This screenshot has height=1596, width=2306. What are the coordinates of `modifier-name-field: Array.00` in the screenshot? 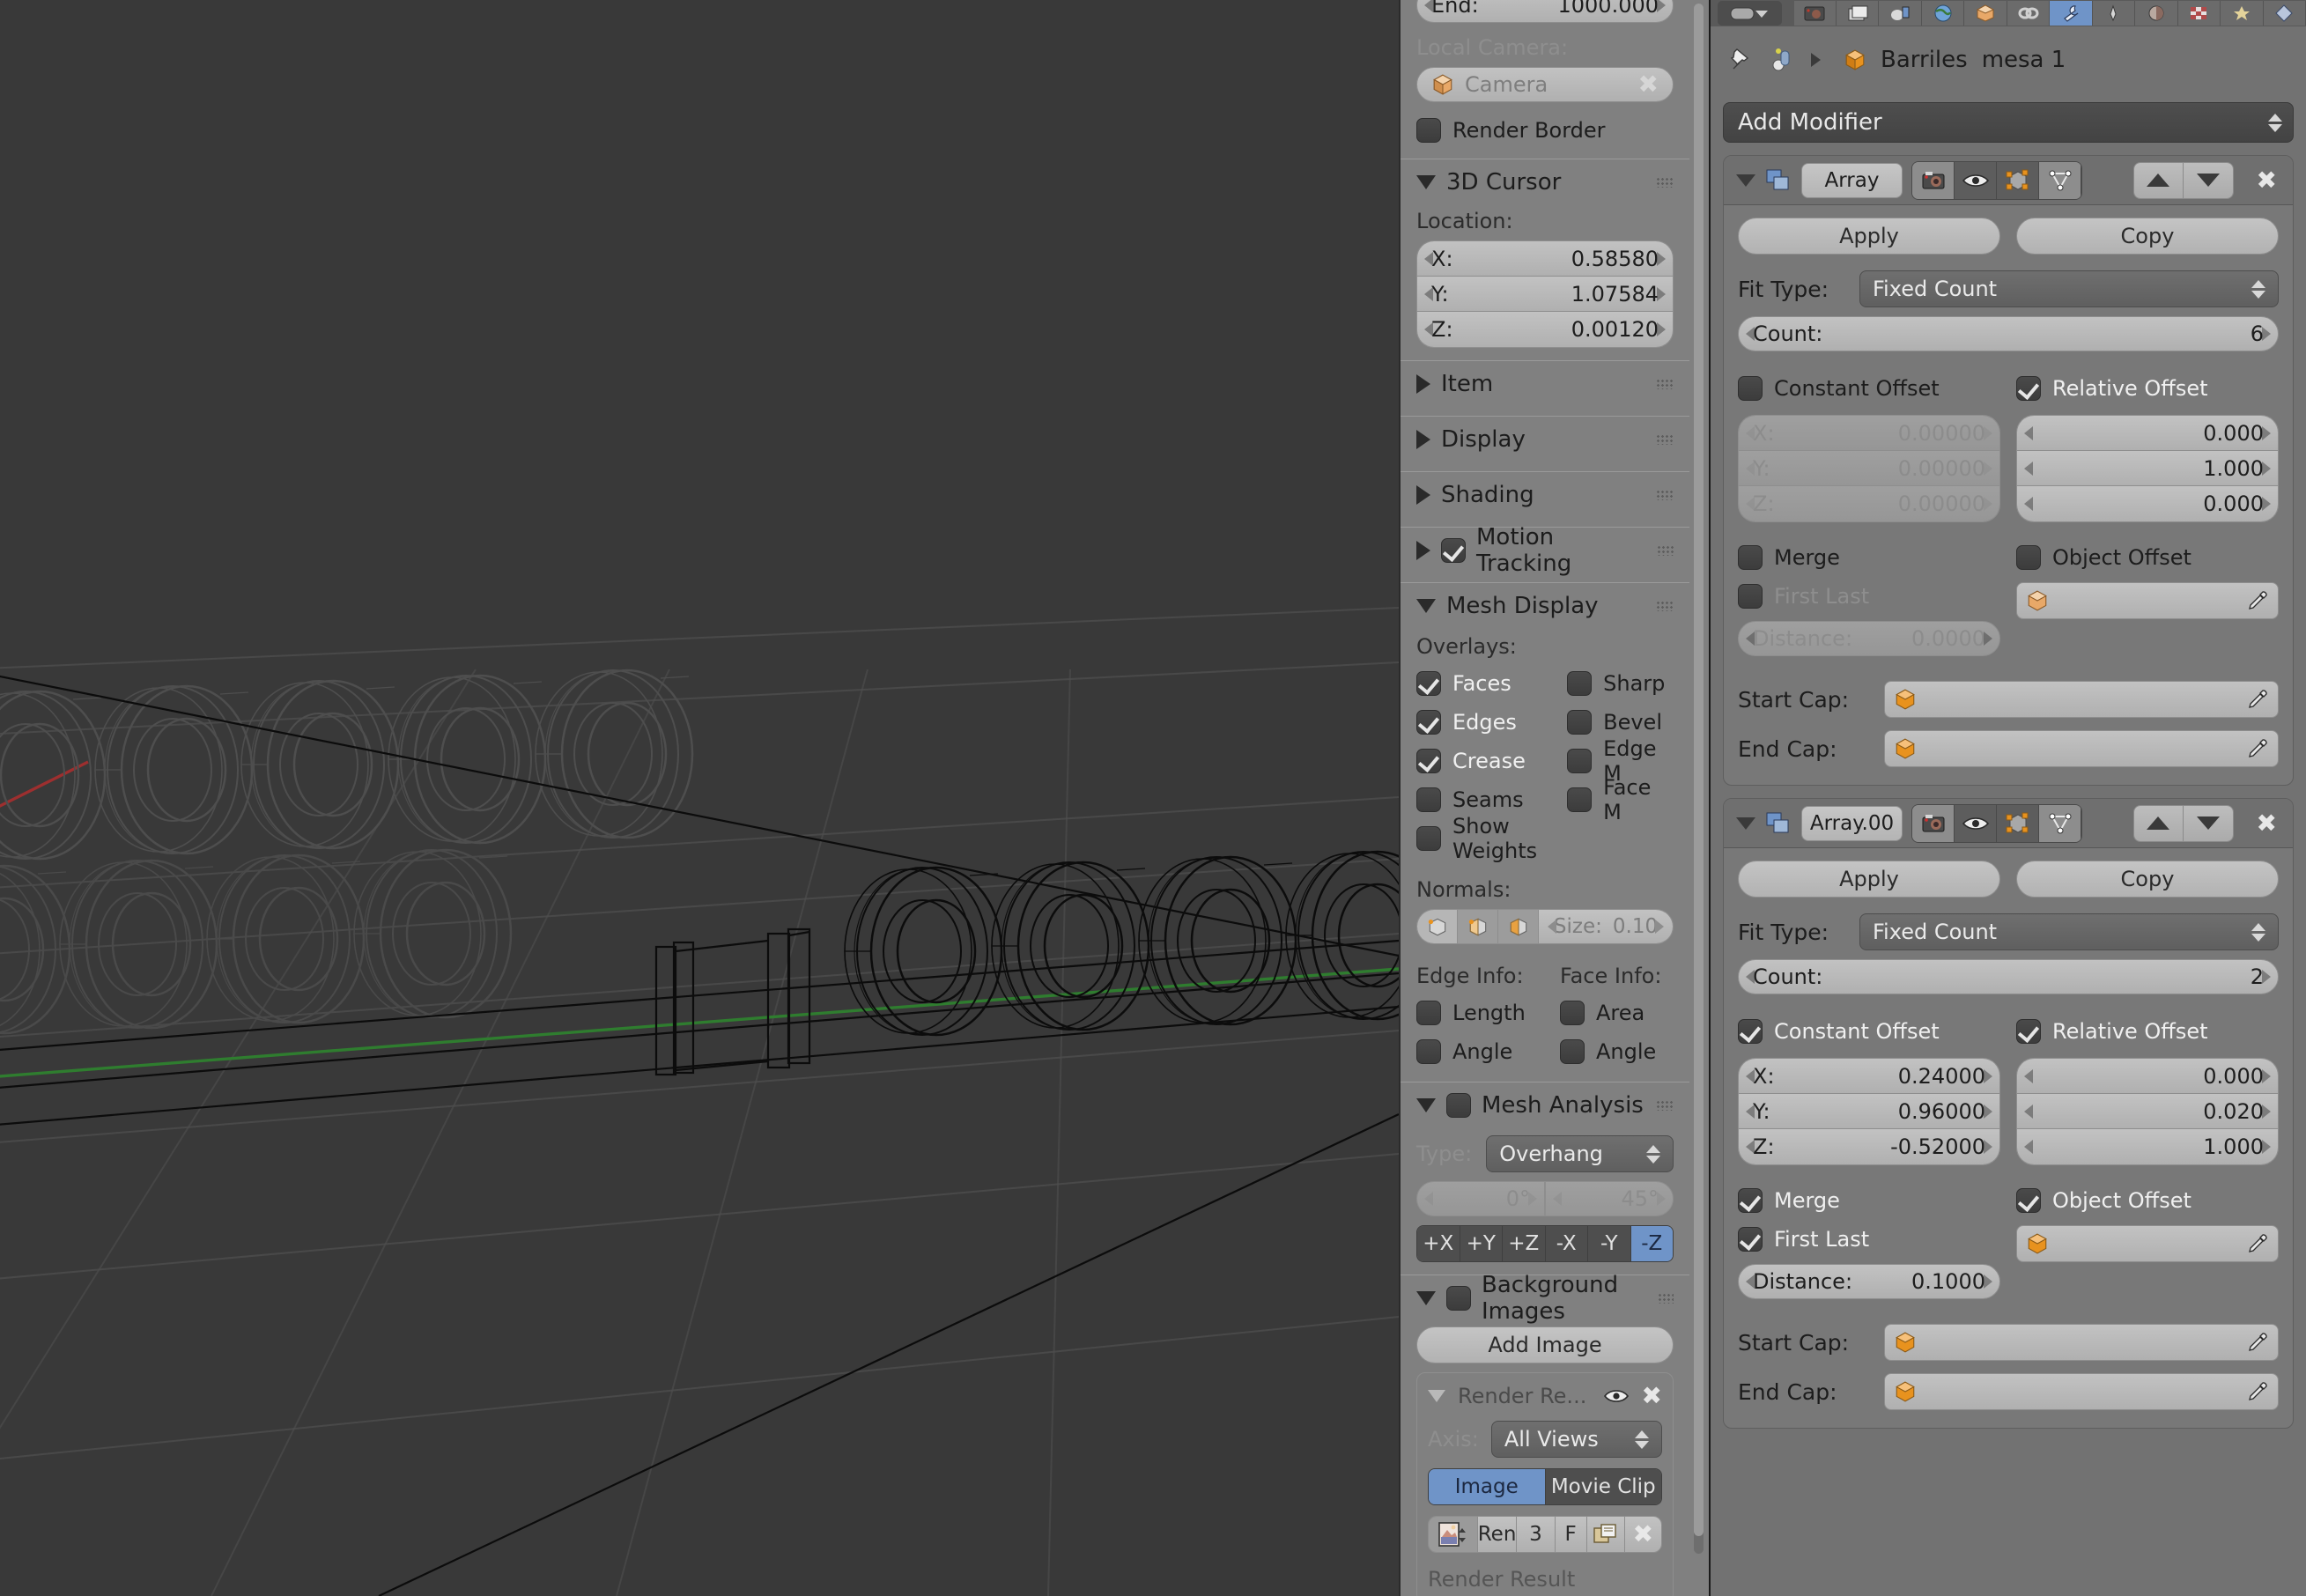 It's located at (1852, 823).